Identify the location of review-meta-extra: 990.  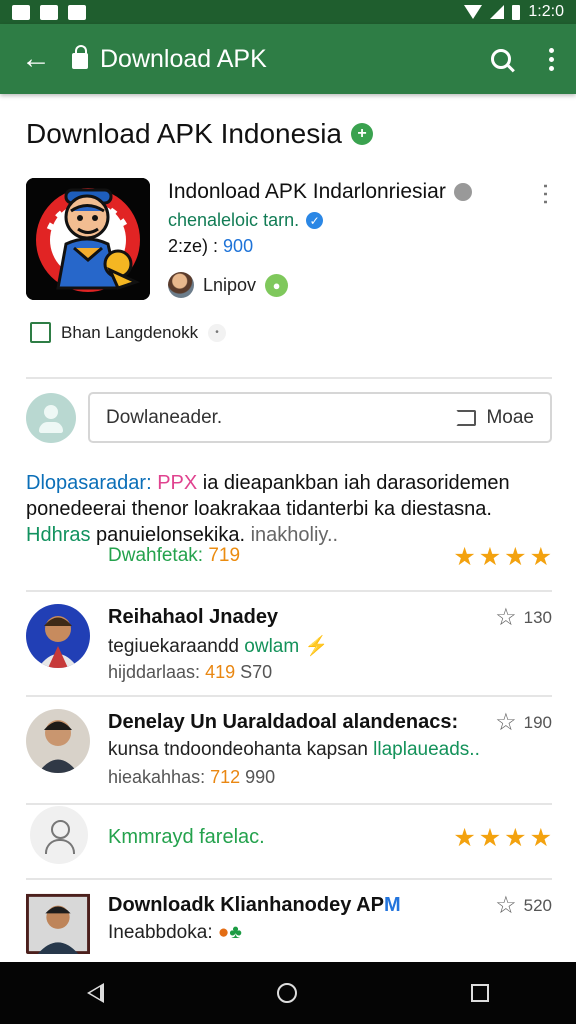
(260, 777).